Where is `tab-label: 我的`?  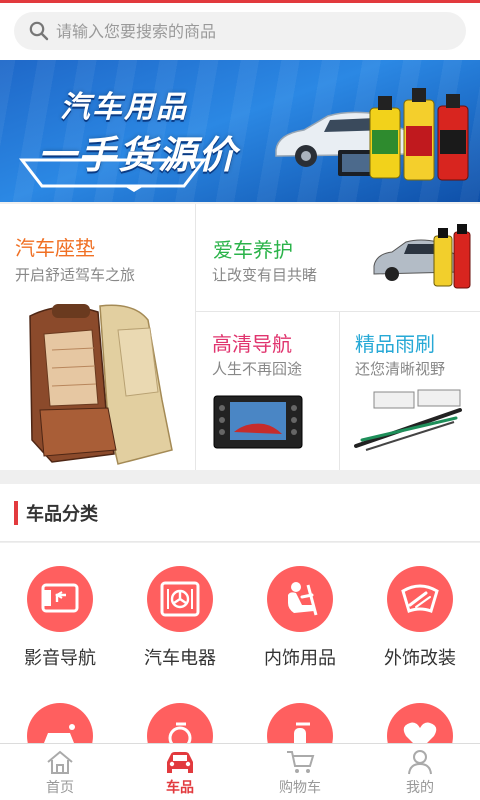 tab-label: 我的 is located at coordinates (420, 788).